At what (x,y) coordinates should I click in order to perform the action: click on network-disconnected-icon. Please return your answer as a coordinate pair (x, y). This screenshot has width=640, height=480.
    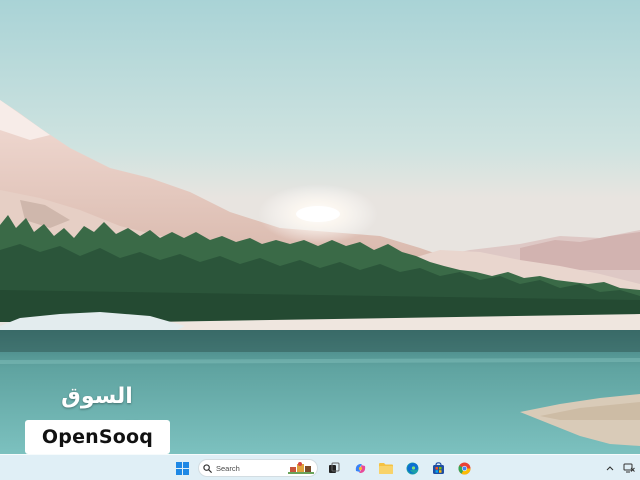
    Looking at the image, I should click on (629, 468).